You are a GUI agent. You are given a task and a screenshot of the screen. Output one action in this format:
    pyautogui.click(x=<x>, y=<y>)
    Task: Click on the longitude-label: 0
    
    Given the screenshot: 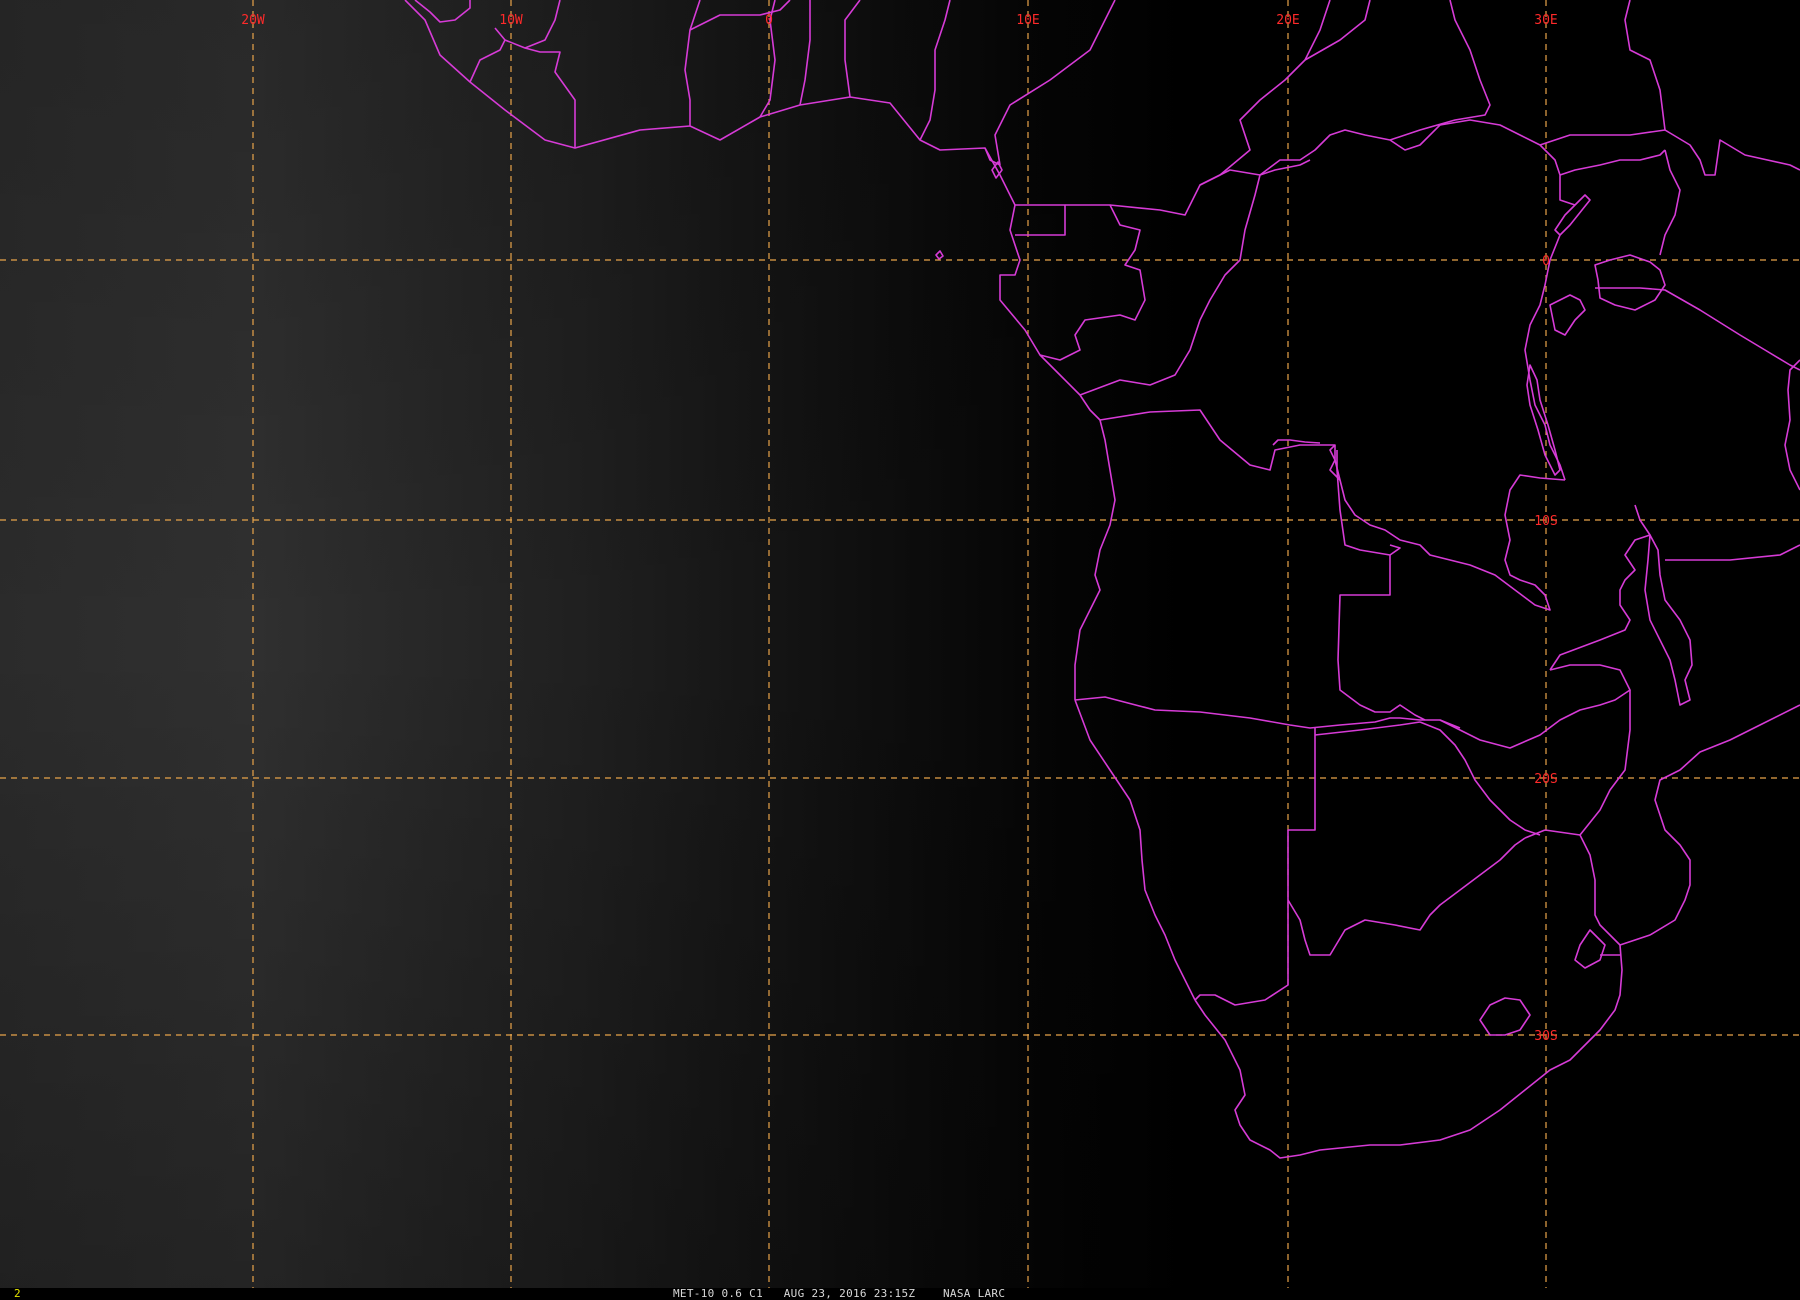 What is the action you would take?
    pyautogui.click(x=769, y=20)
    